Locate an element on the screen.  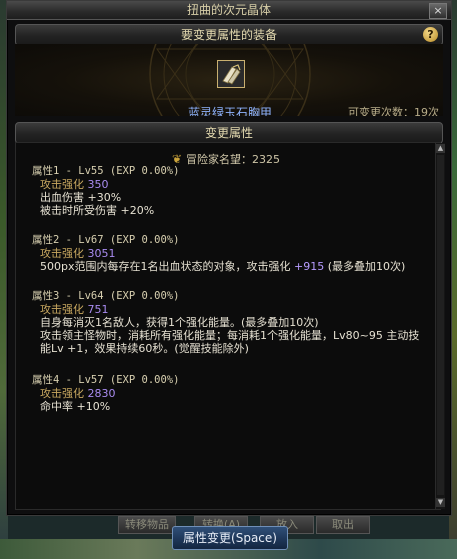
attribute-title: 属性3 - Lv64 (EXP 0.00%) is located at coordinates (106, 296).